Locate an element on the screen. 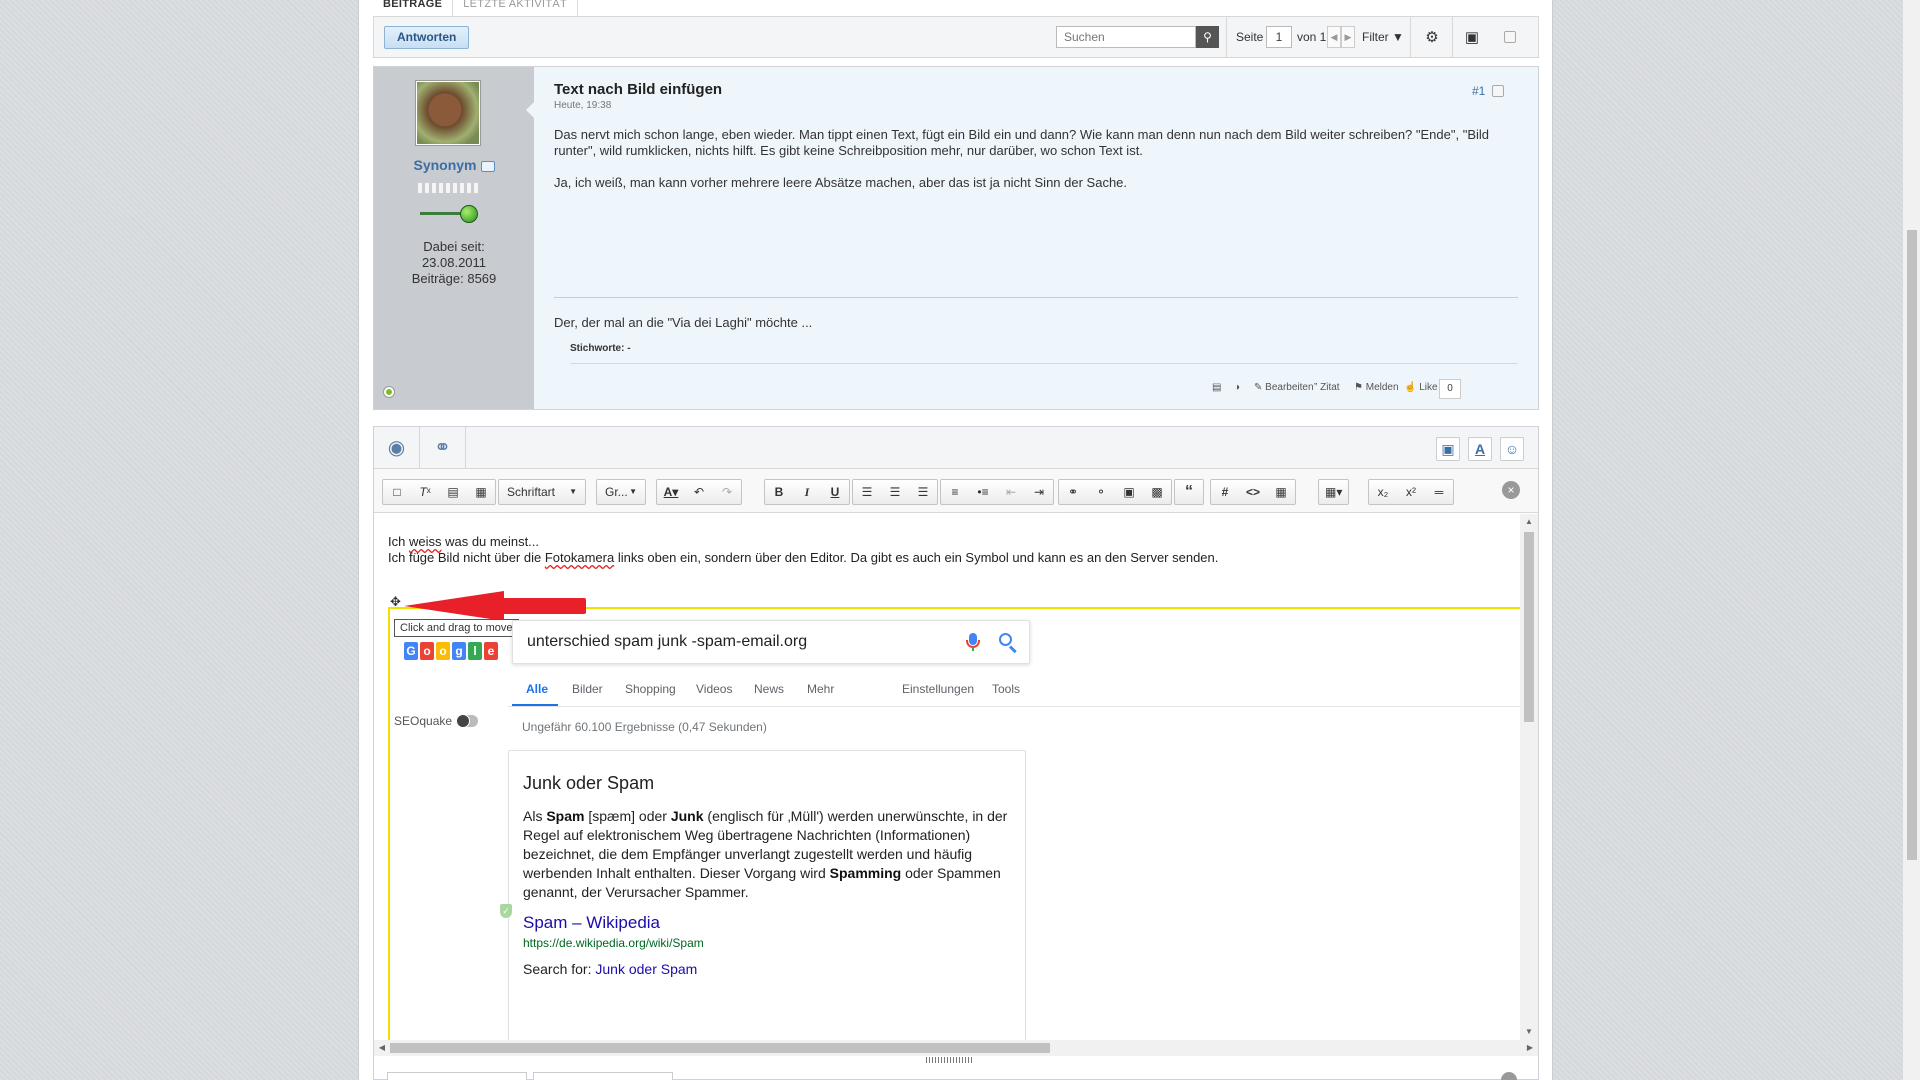 The width and height of the screenshot is (1920, 1080). tags-divider is located at coordinates (1044, 363).